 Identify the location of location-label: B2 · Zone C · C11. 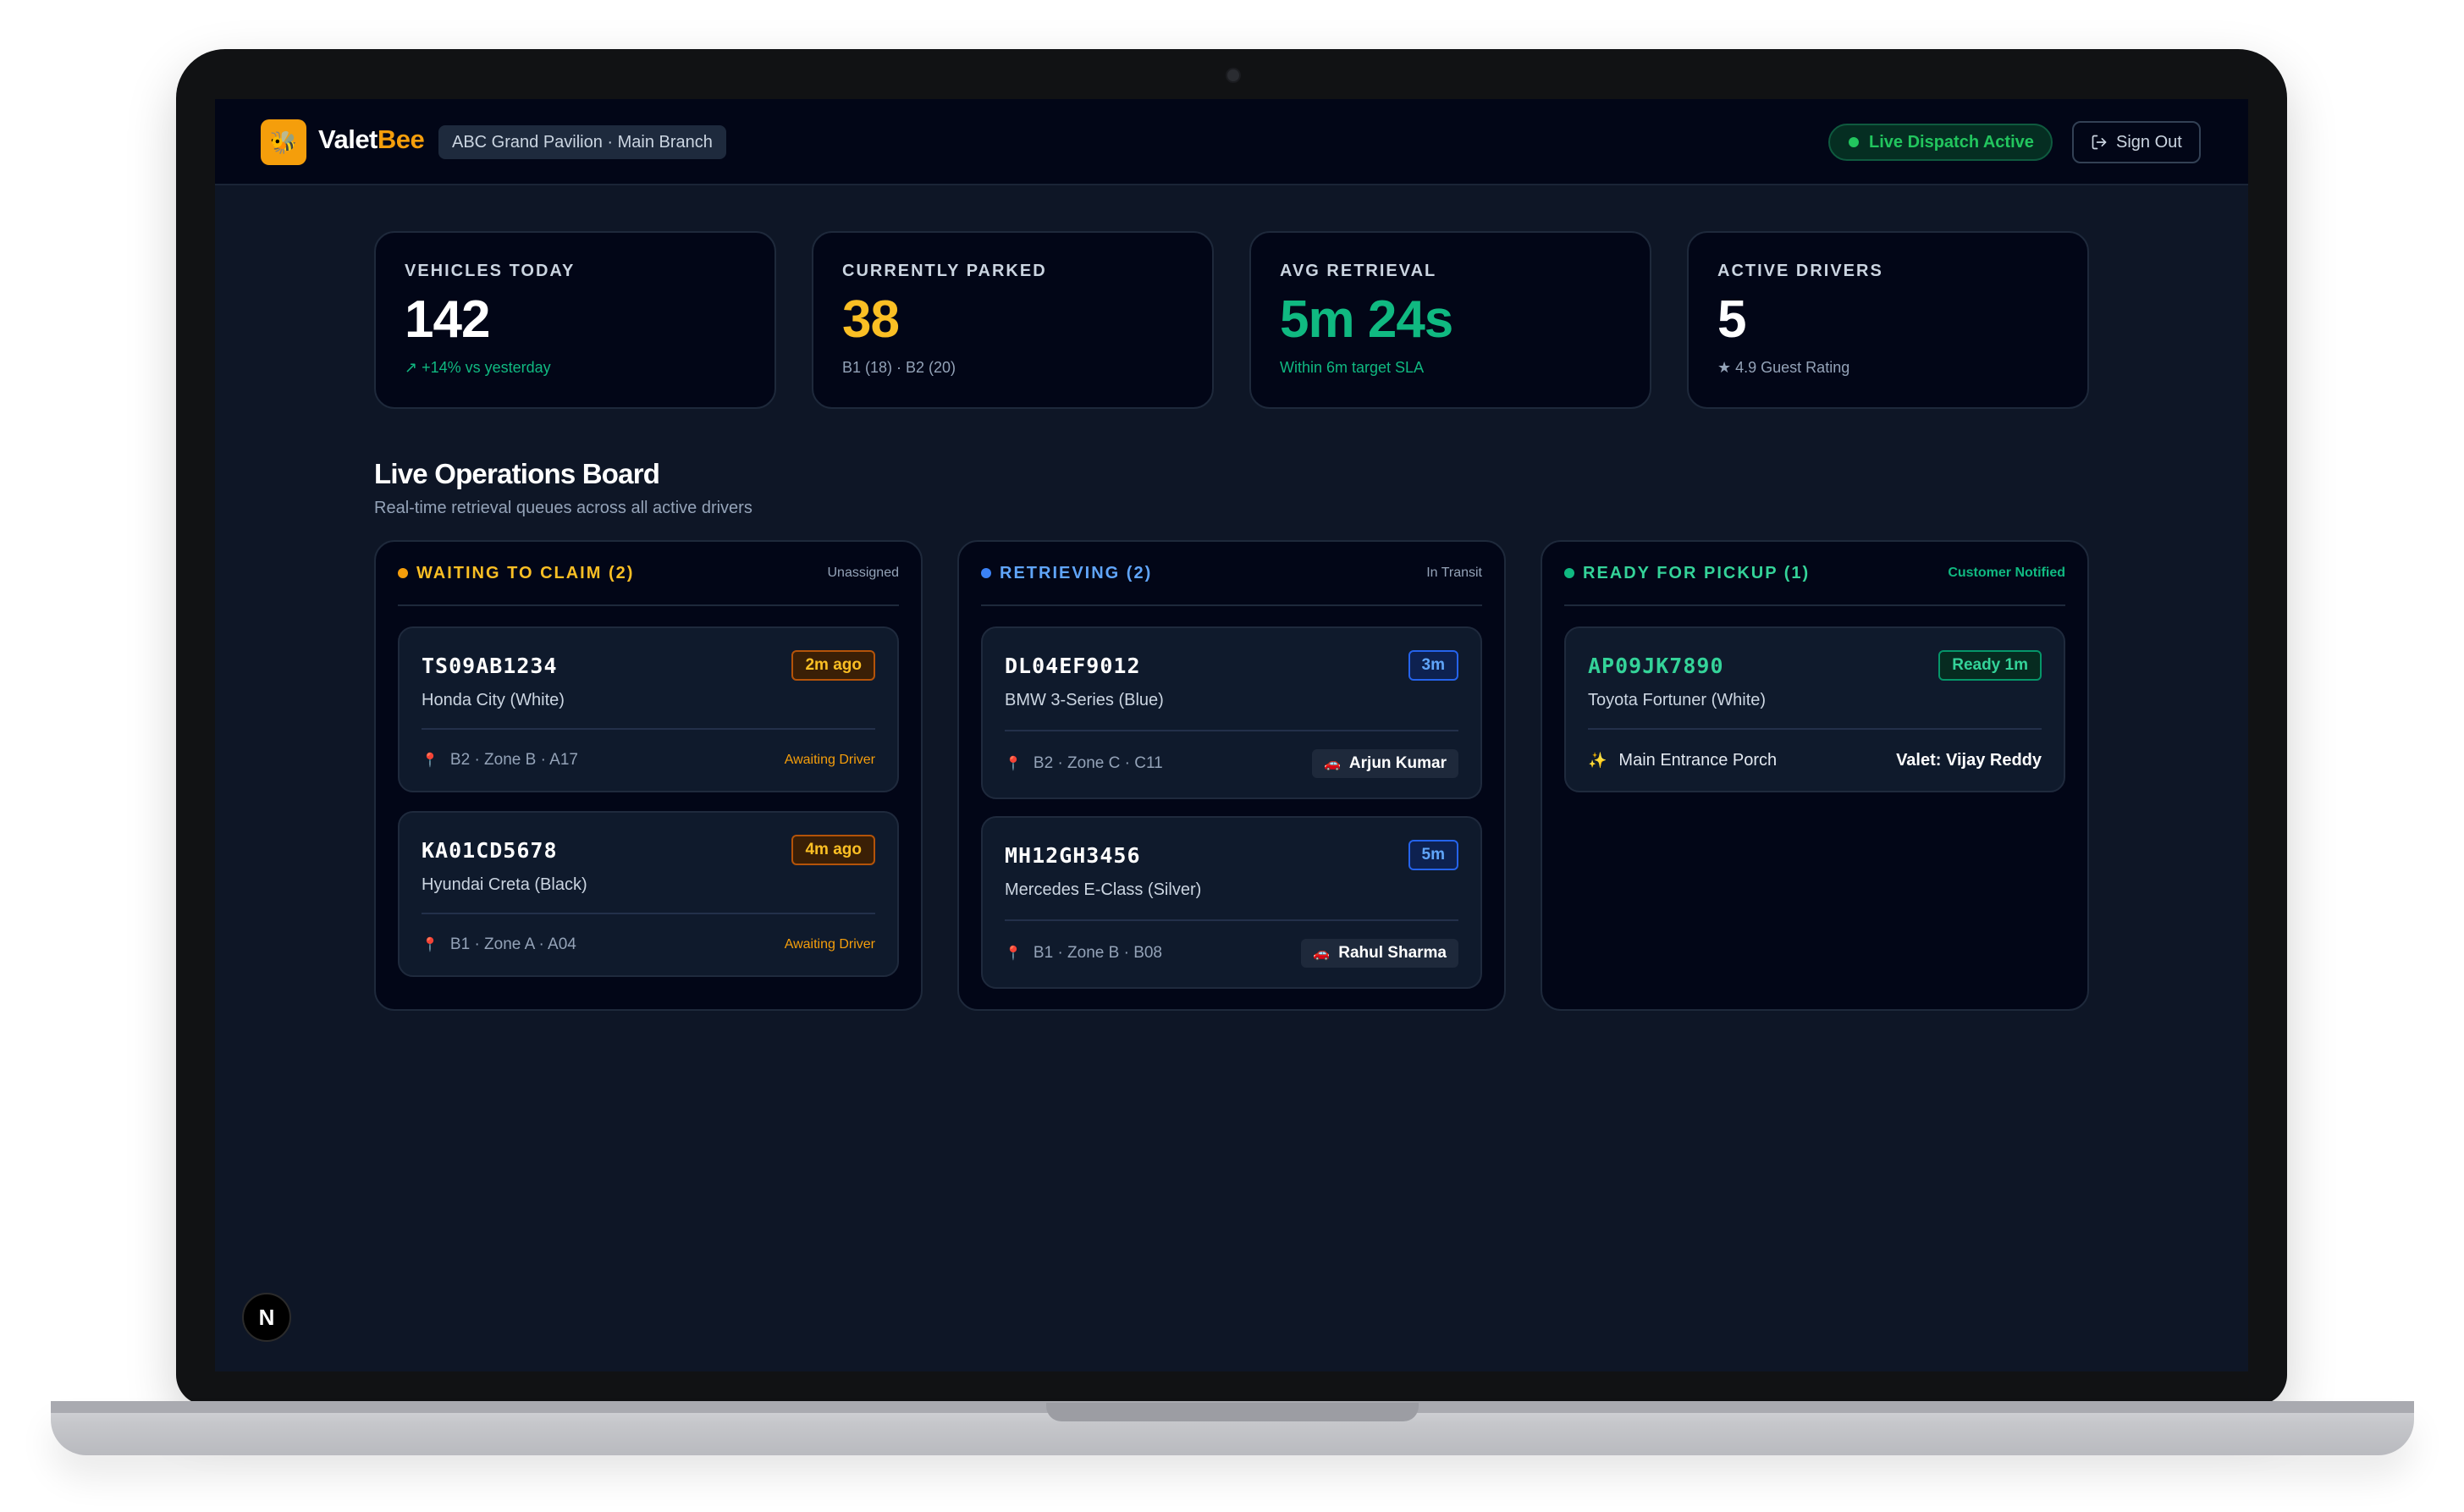
(1098, 763).